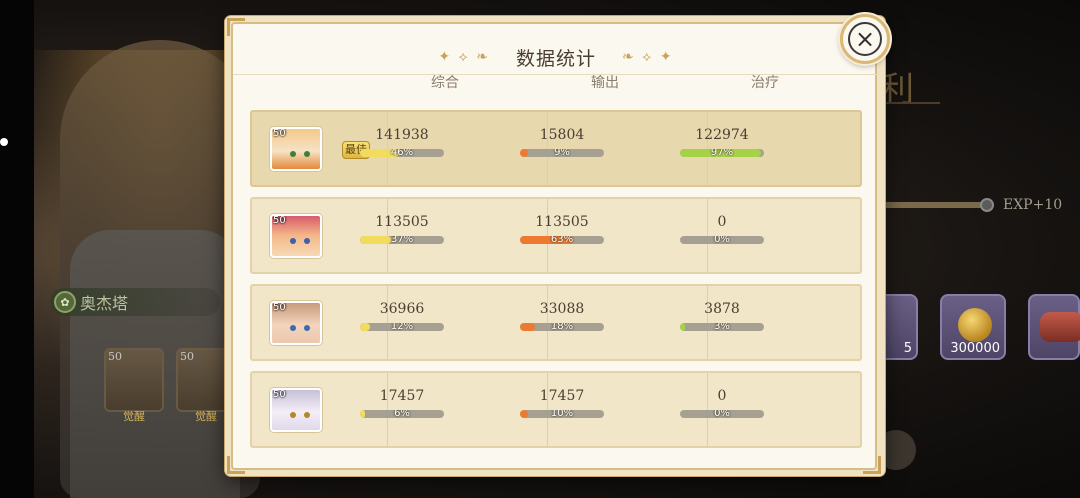 This screenshot has height=498, width=1080. I want to click on gold-coin-icon, so click(975, 325).